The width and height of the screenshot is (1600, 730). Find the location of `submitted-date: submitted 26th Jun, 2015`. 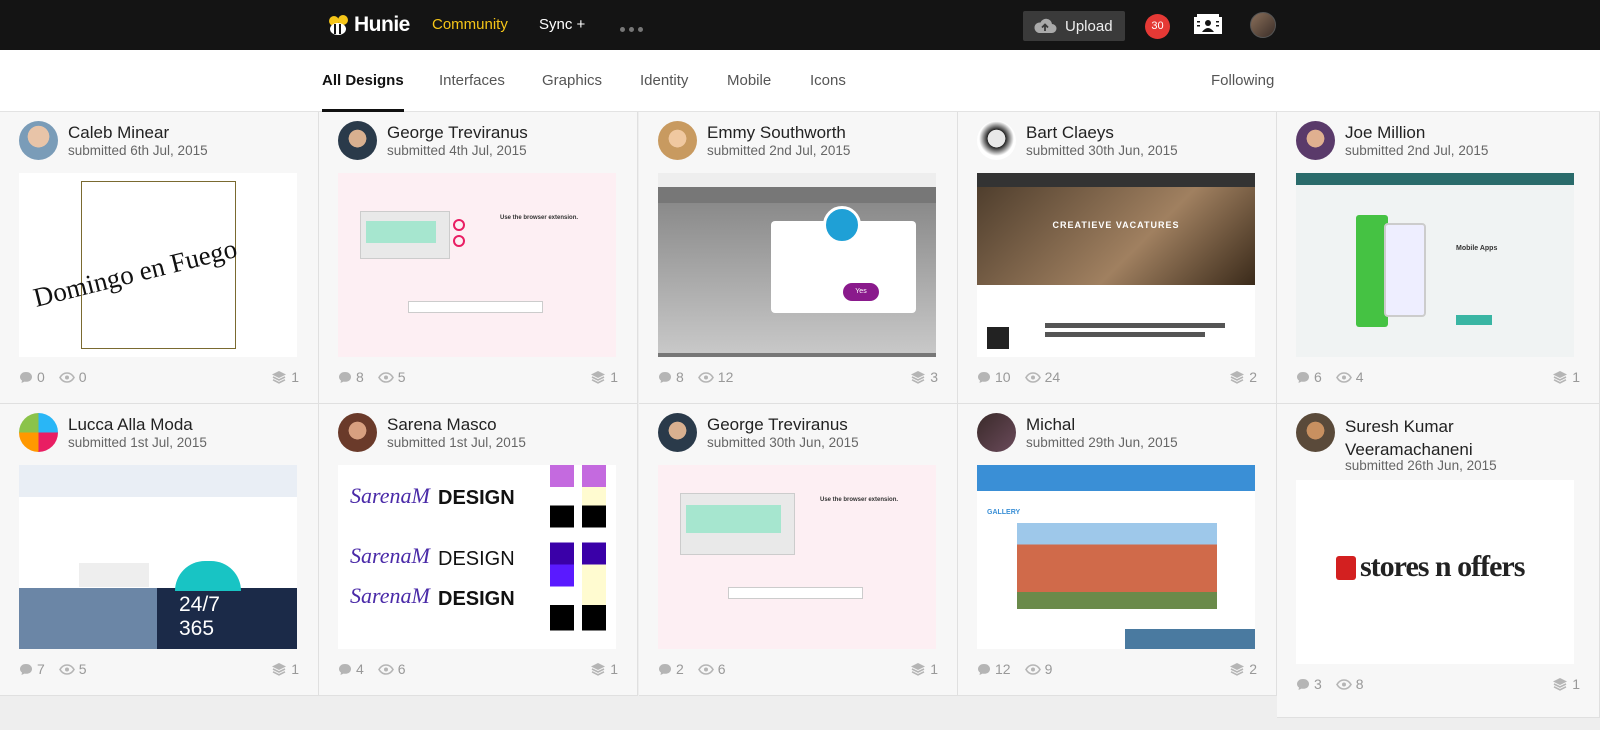

submitted-date: submitted 26th Jun, 2015 is located at coordinates (1421, 465).